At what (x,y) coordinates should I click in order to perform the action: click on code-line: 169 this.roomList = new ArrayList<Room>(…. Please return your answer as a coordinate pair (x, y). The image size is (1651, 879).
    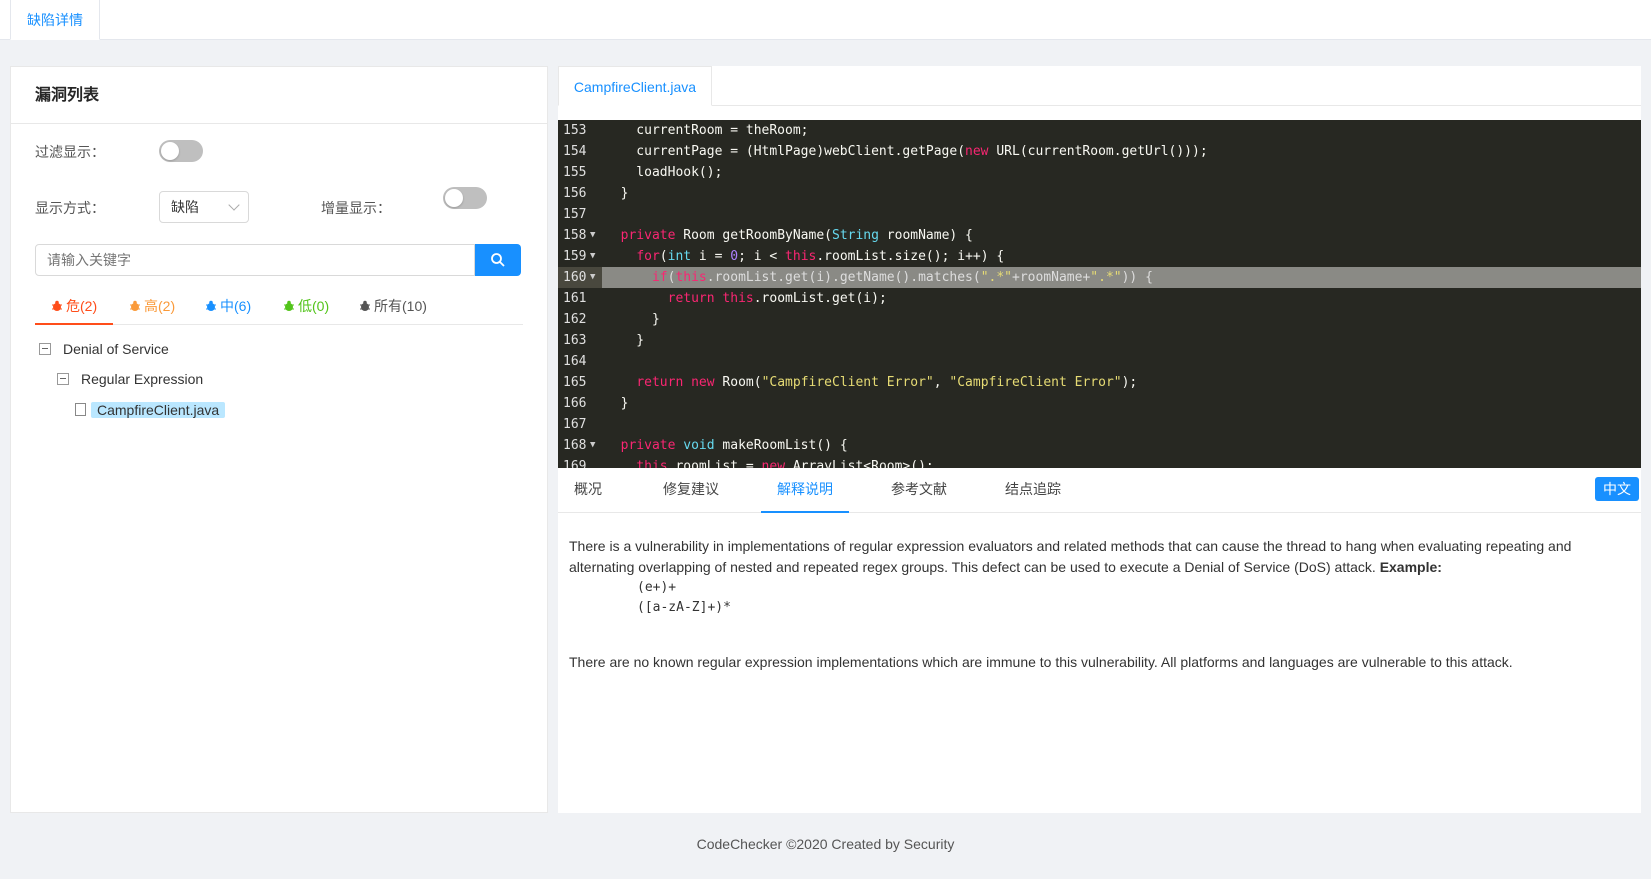
    Looking at the image, I should click on (748, 463).